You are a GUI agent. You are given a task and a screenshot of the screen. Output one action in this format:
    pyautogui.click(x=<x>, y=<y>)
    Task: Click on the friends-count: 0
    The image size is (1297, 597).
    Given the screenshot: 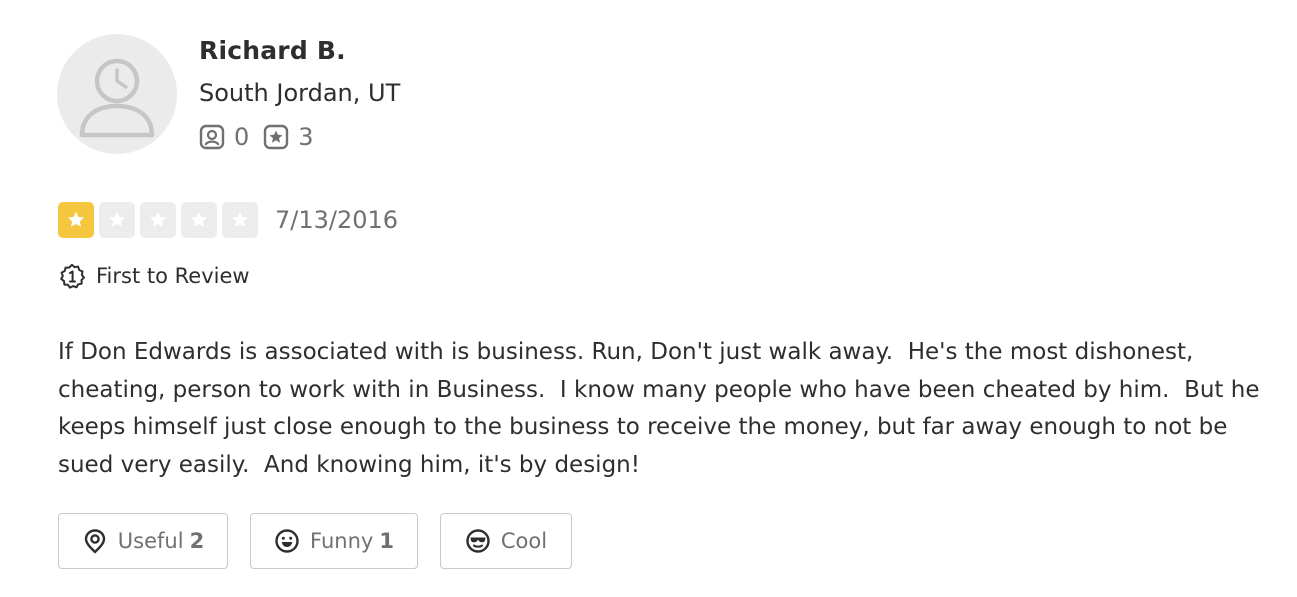 What is the action you would take?
    pyautogui.click(x=242, y=137)
    